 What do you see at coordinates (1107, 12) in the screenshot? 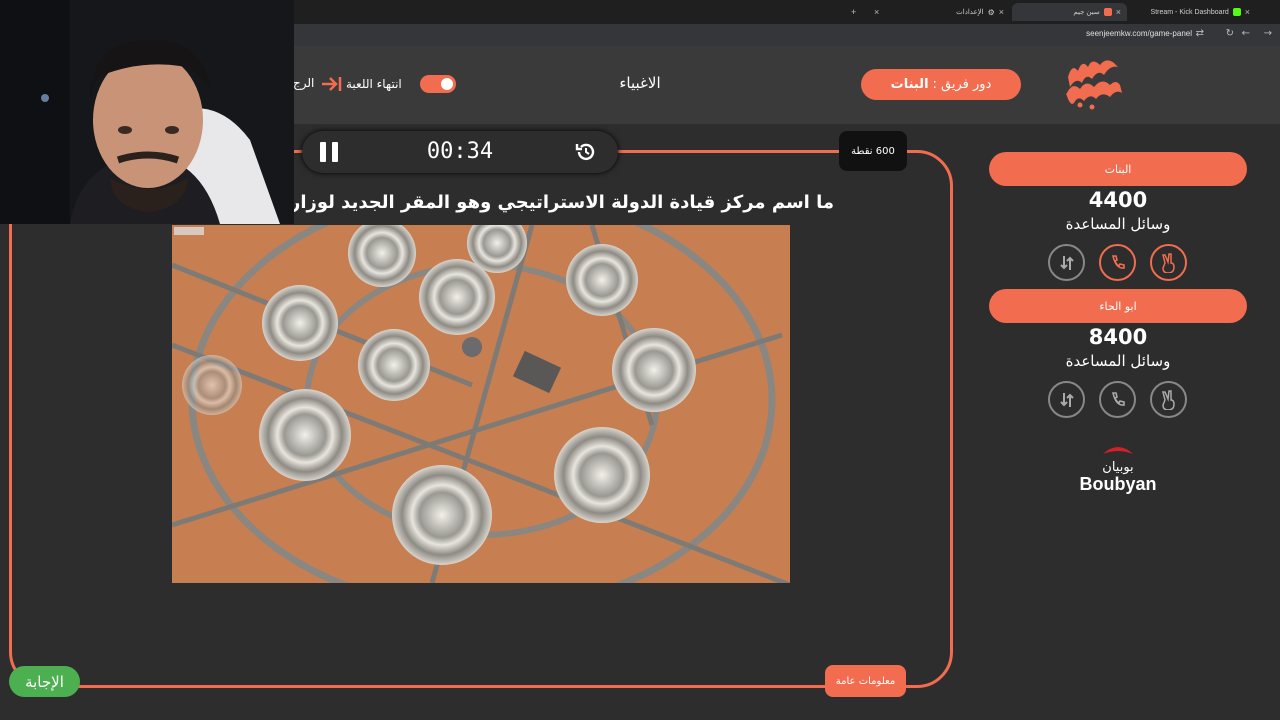
I see `game-favicon` at bounding box center [1107, 12].